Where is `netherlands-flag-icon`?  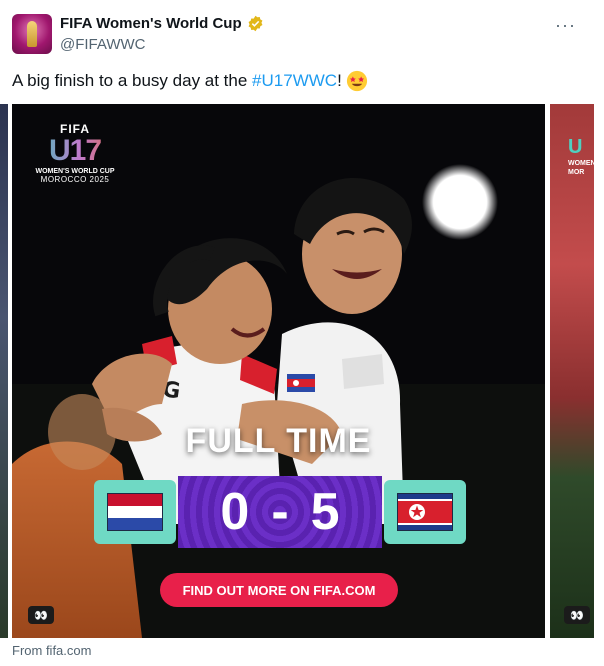
netherlands-flag-icon is located at coordinates (135, 512).